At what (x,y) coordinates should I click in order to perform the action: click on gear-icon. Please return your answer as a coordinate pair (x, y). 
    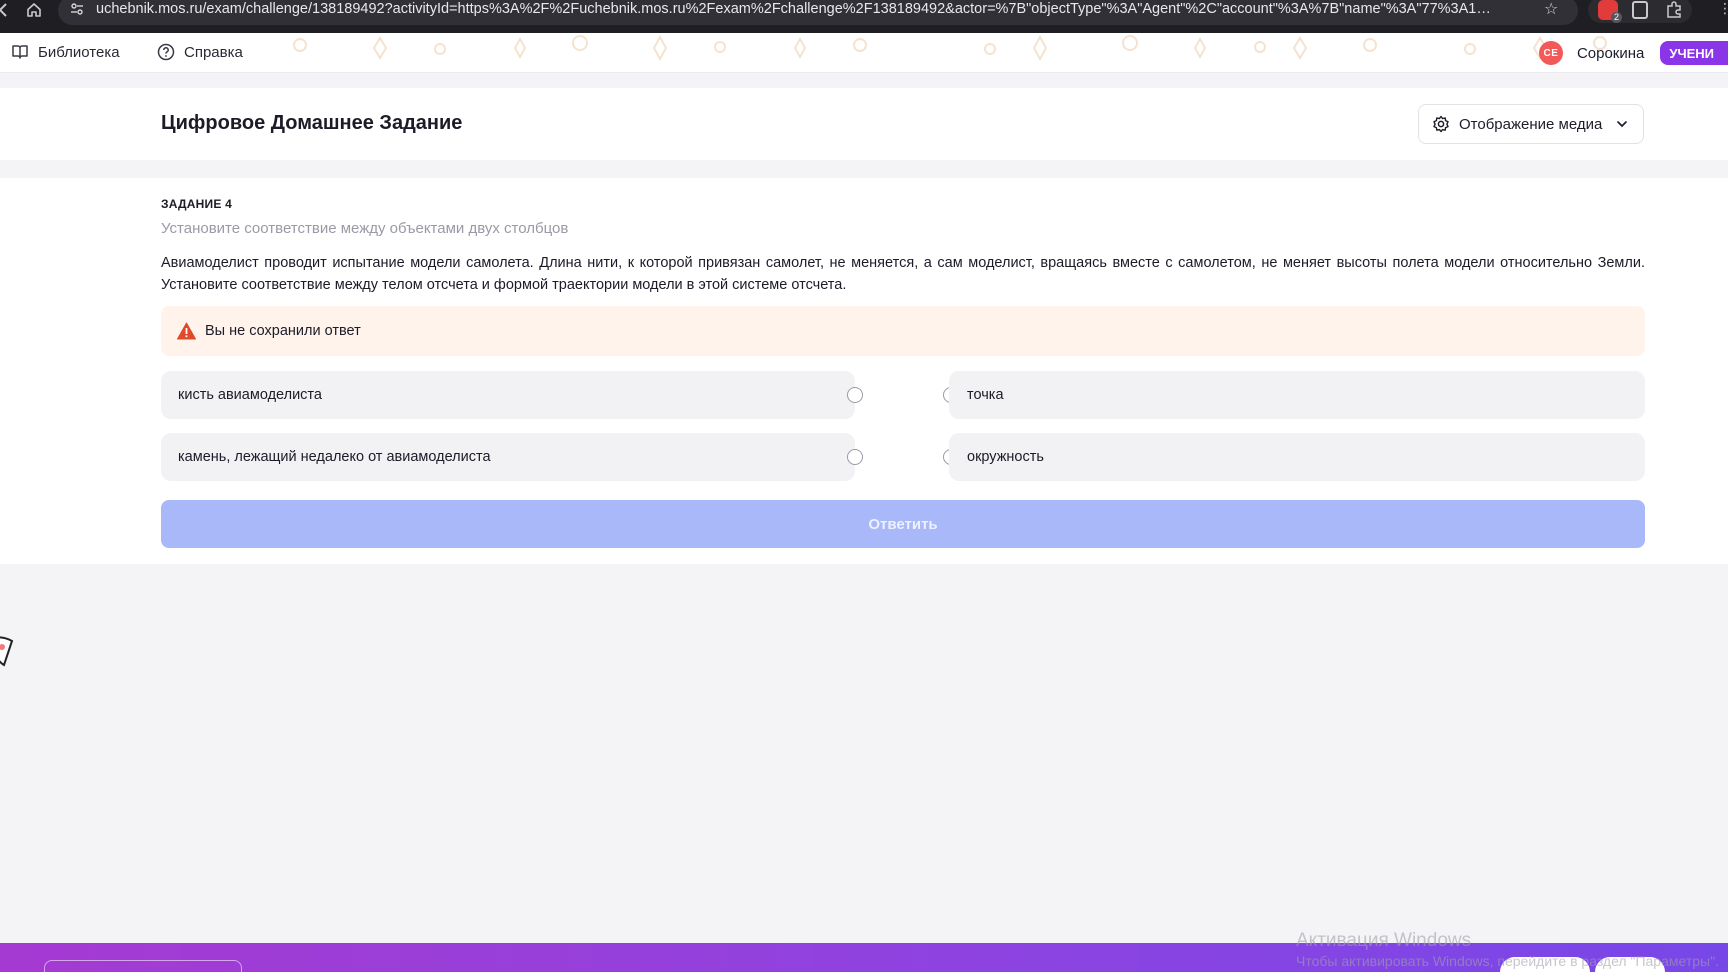
    Looking at the image, I should click on (1441, 124).